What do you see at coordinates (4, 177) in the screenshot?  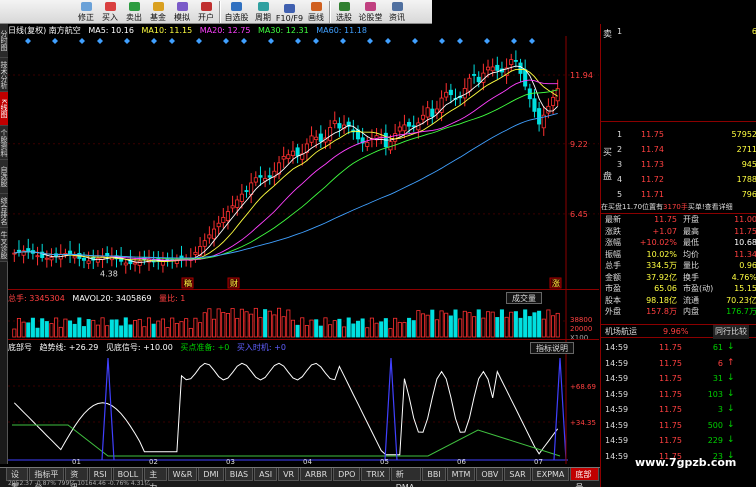 I see `left-tab: 自选股` at bounding box center [4, 177].